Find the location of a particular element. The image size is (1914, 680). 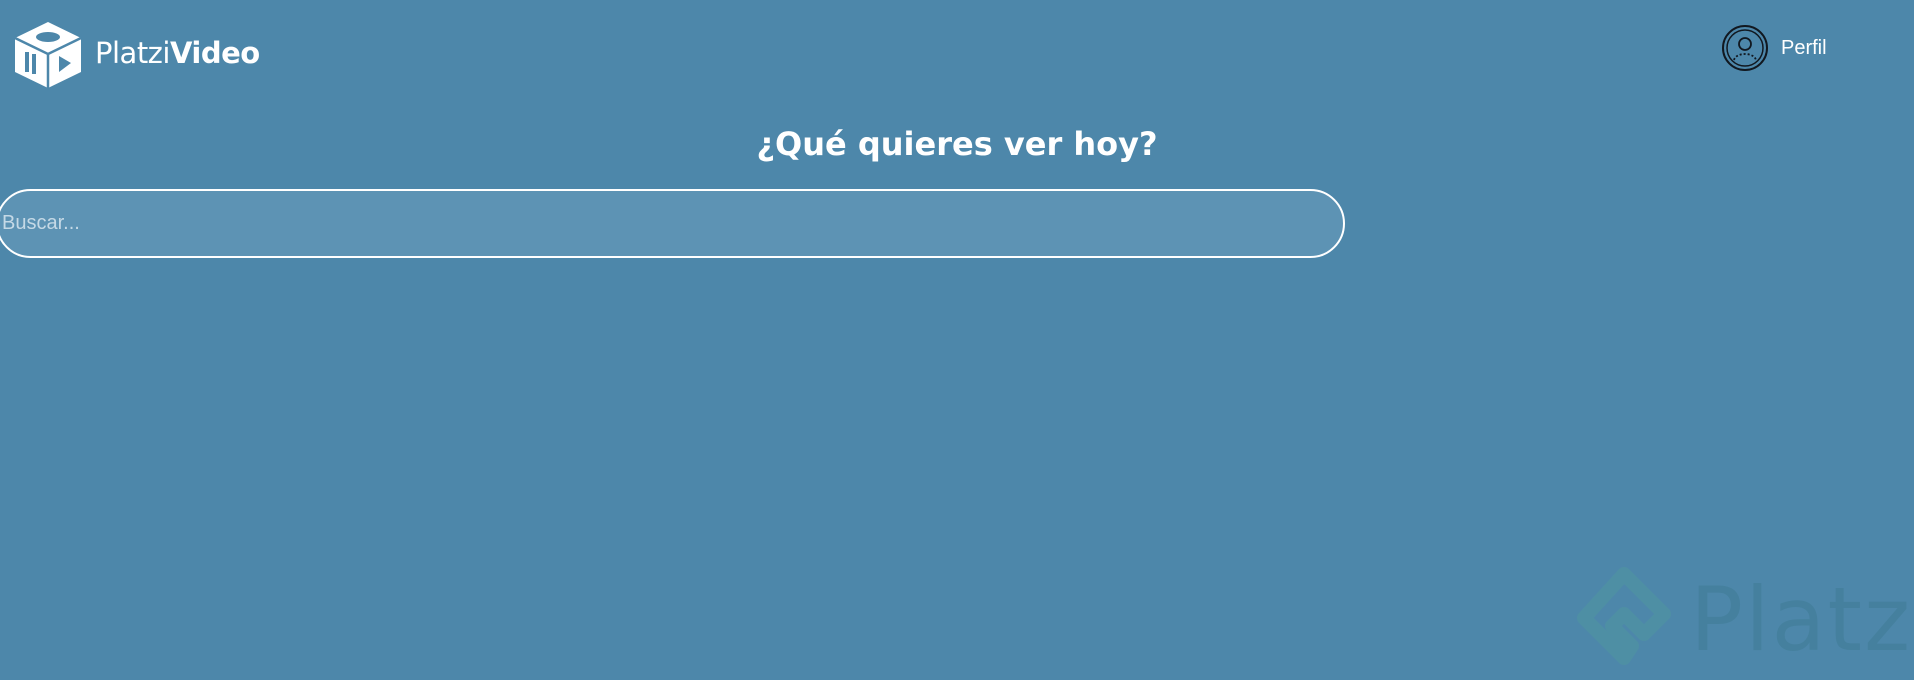

platzi-watermark: Platzi is located at coordinates (1743, 620).